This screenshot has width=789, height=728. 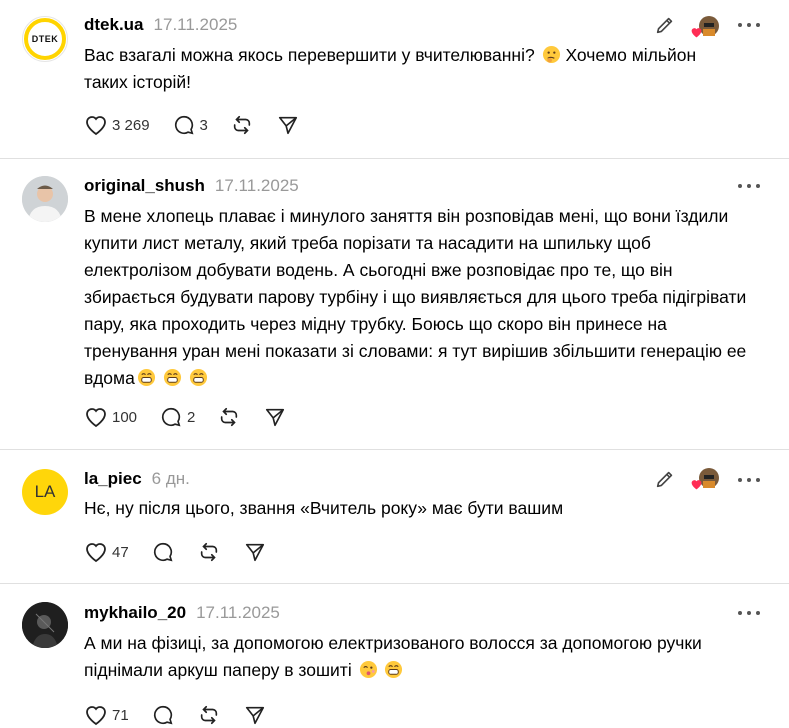 I want to click on avatar-logo-text: DTEK, so click(x=45, y=39).